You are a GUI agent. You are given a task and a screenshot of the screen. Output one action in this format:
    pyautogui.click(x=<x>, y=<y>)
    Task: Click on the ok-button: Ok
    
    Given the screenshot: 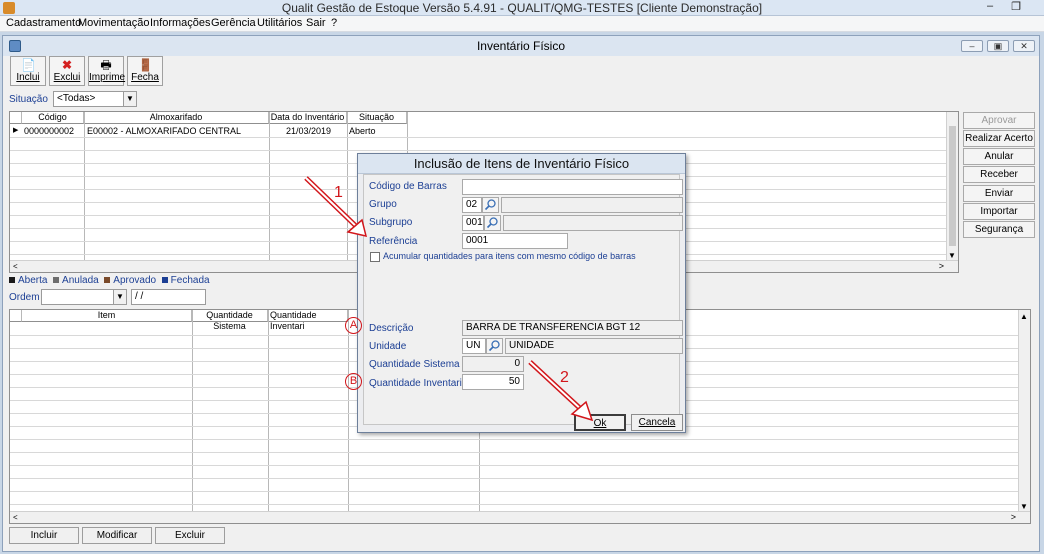 What is the action you would take?
    pyautogui.click(x=600, y=422)
    